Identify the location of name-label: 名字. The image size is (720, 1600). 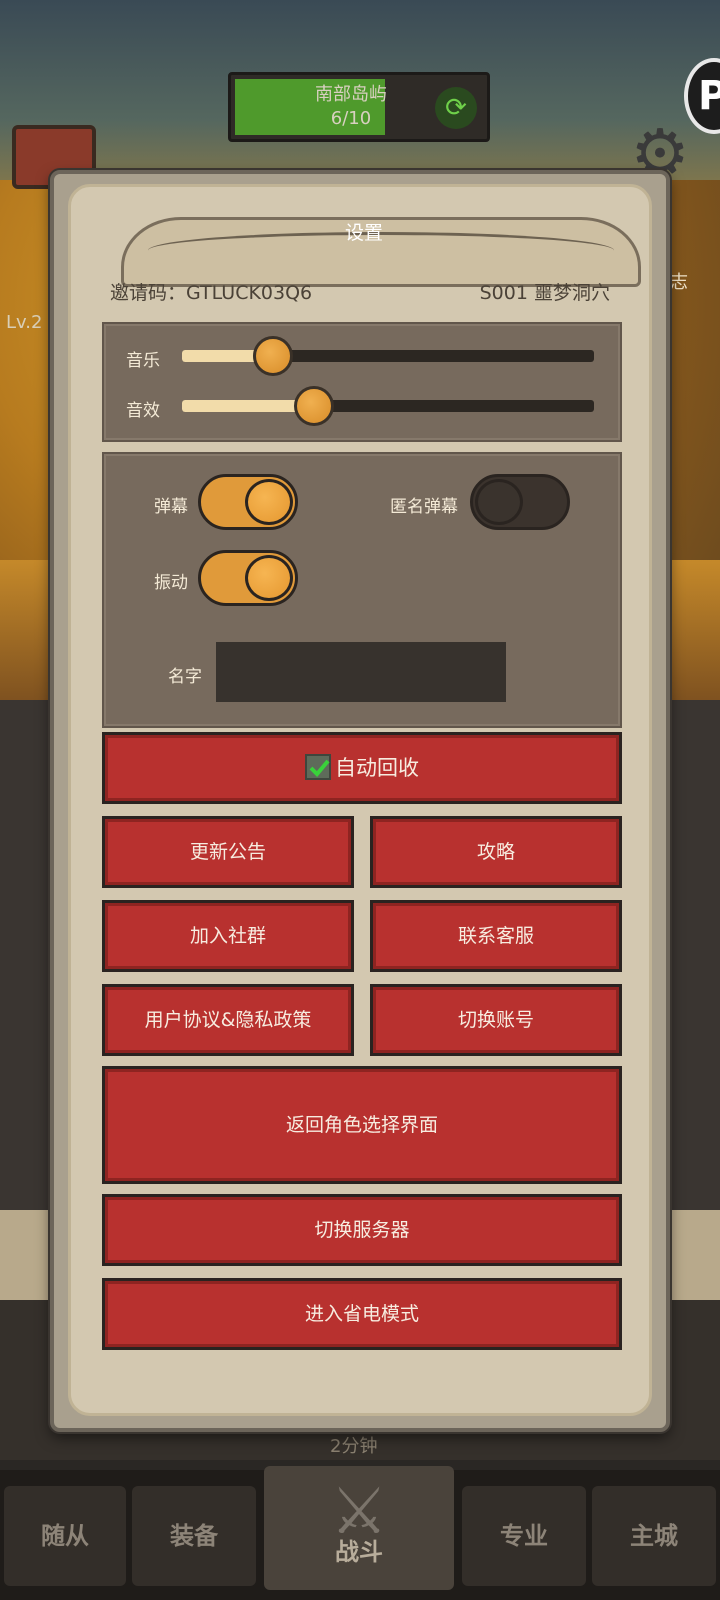
(185, 677).